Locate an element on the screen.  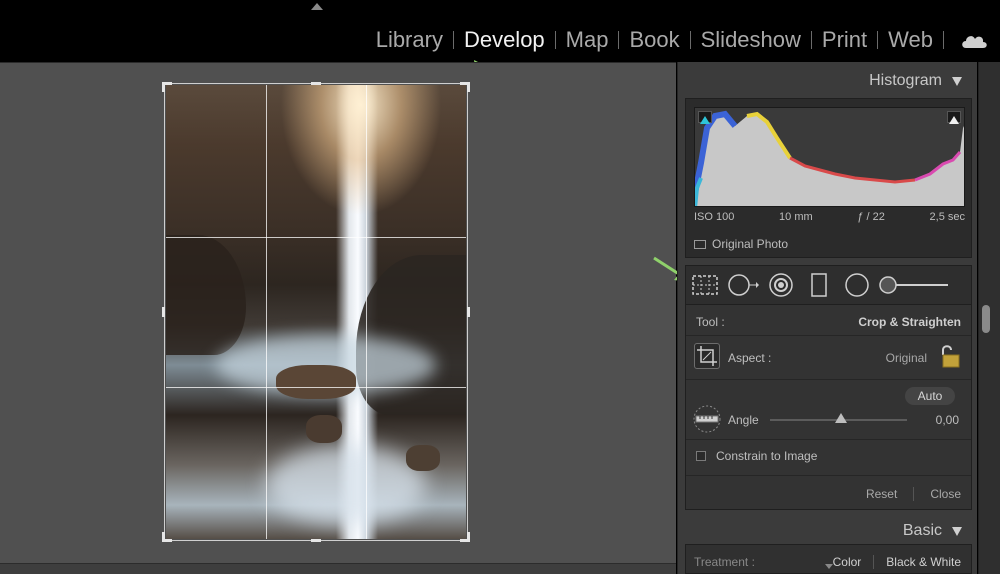
module-slideshow: Slideshow is located at coordinates (751, 40).